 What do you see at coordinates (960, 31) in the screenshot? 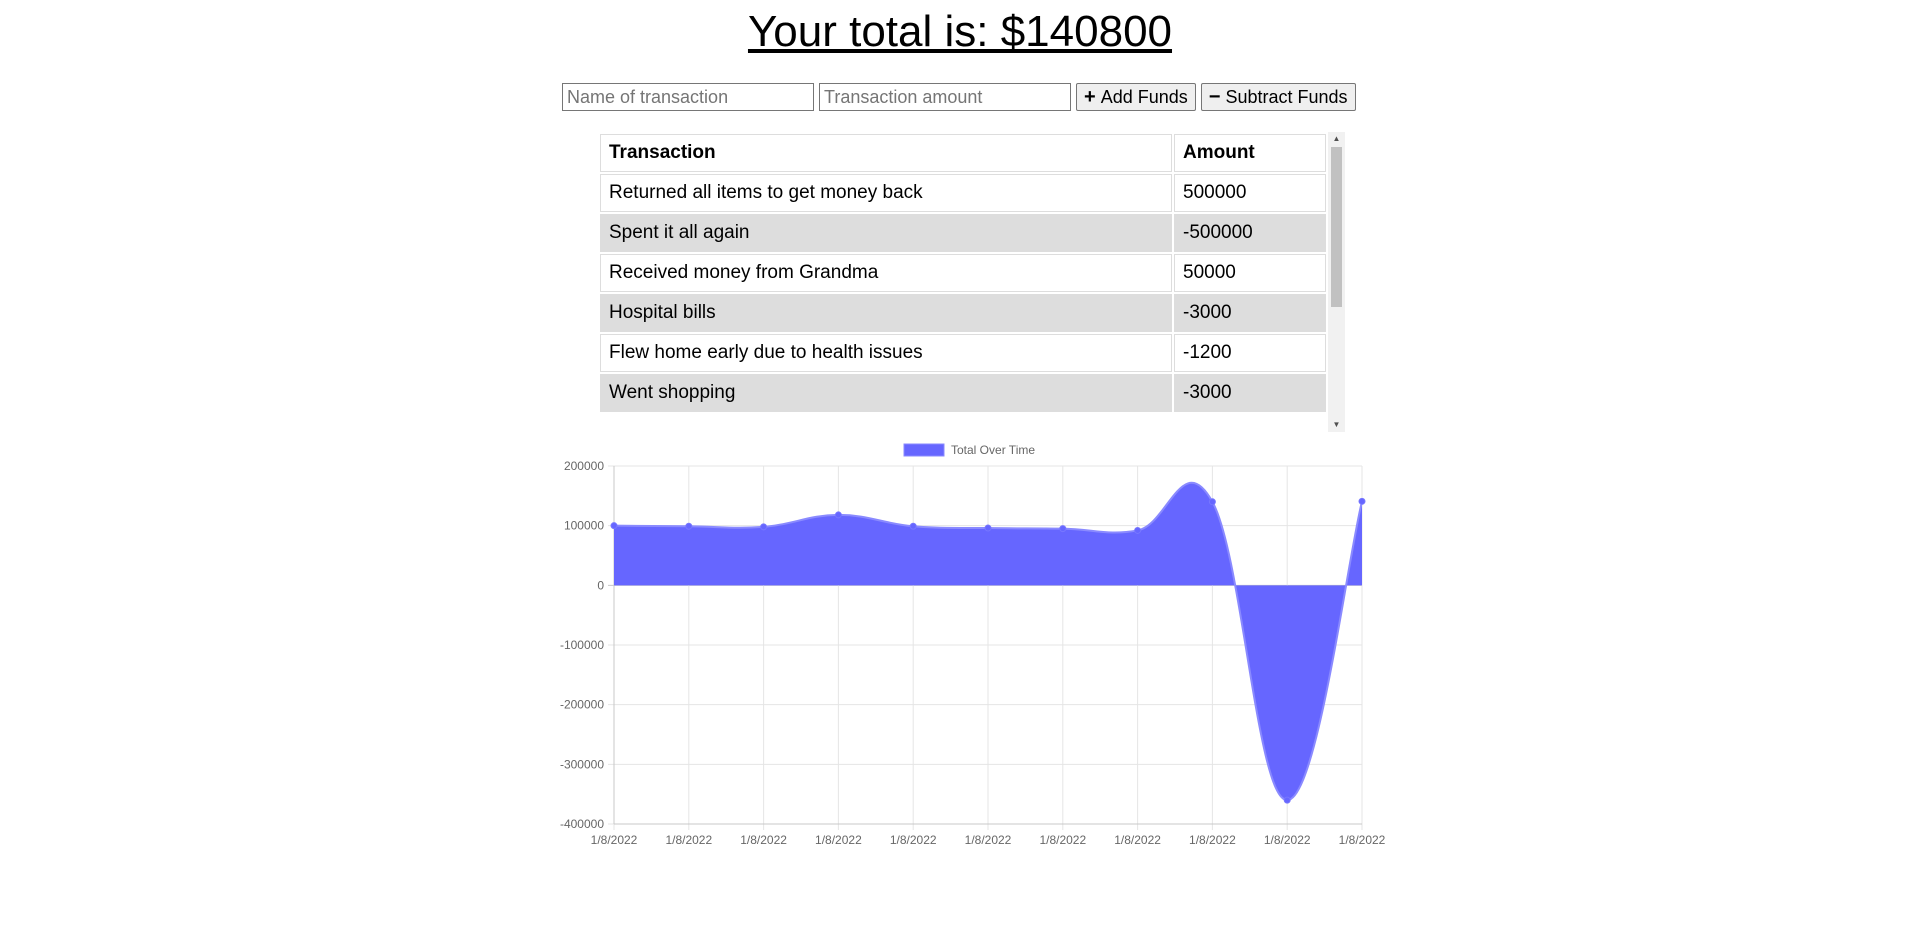
I see `page-title: Your total is: $140800` at bounding box center [960, 31].